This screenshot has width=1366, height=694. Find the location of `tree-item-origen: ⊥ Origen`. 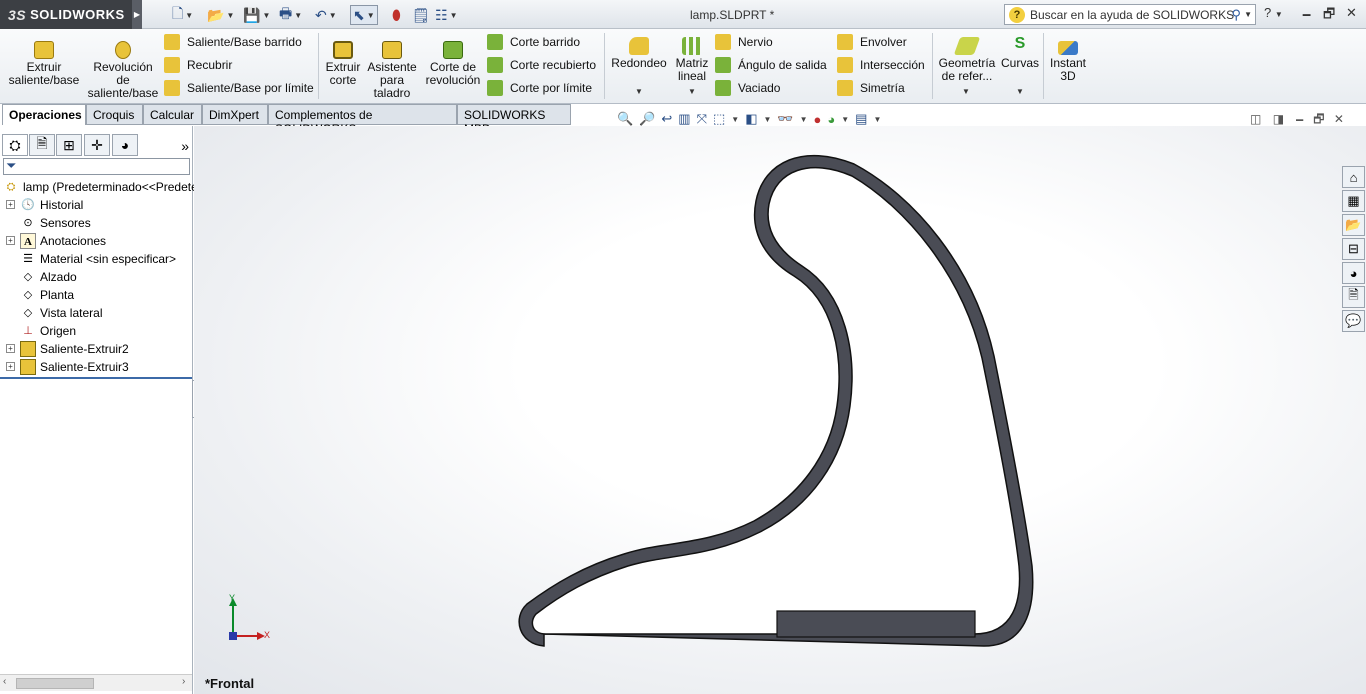

tree-item-origen: ⊥ Origen is located at coordinates (48, 331).